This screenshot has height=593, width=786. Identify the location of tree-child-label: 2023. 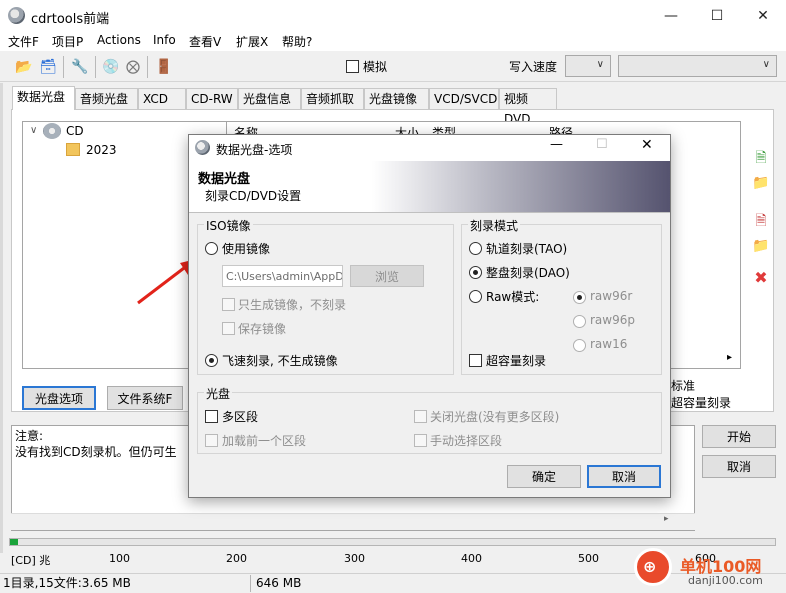
(101, 150).